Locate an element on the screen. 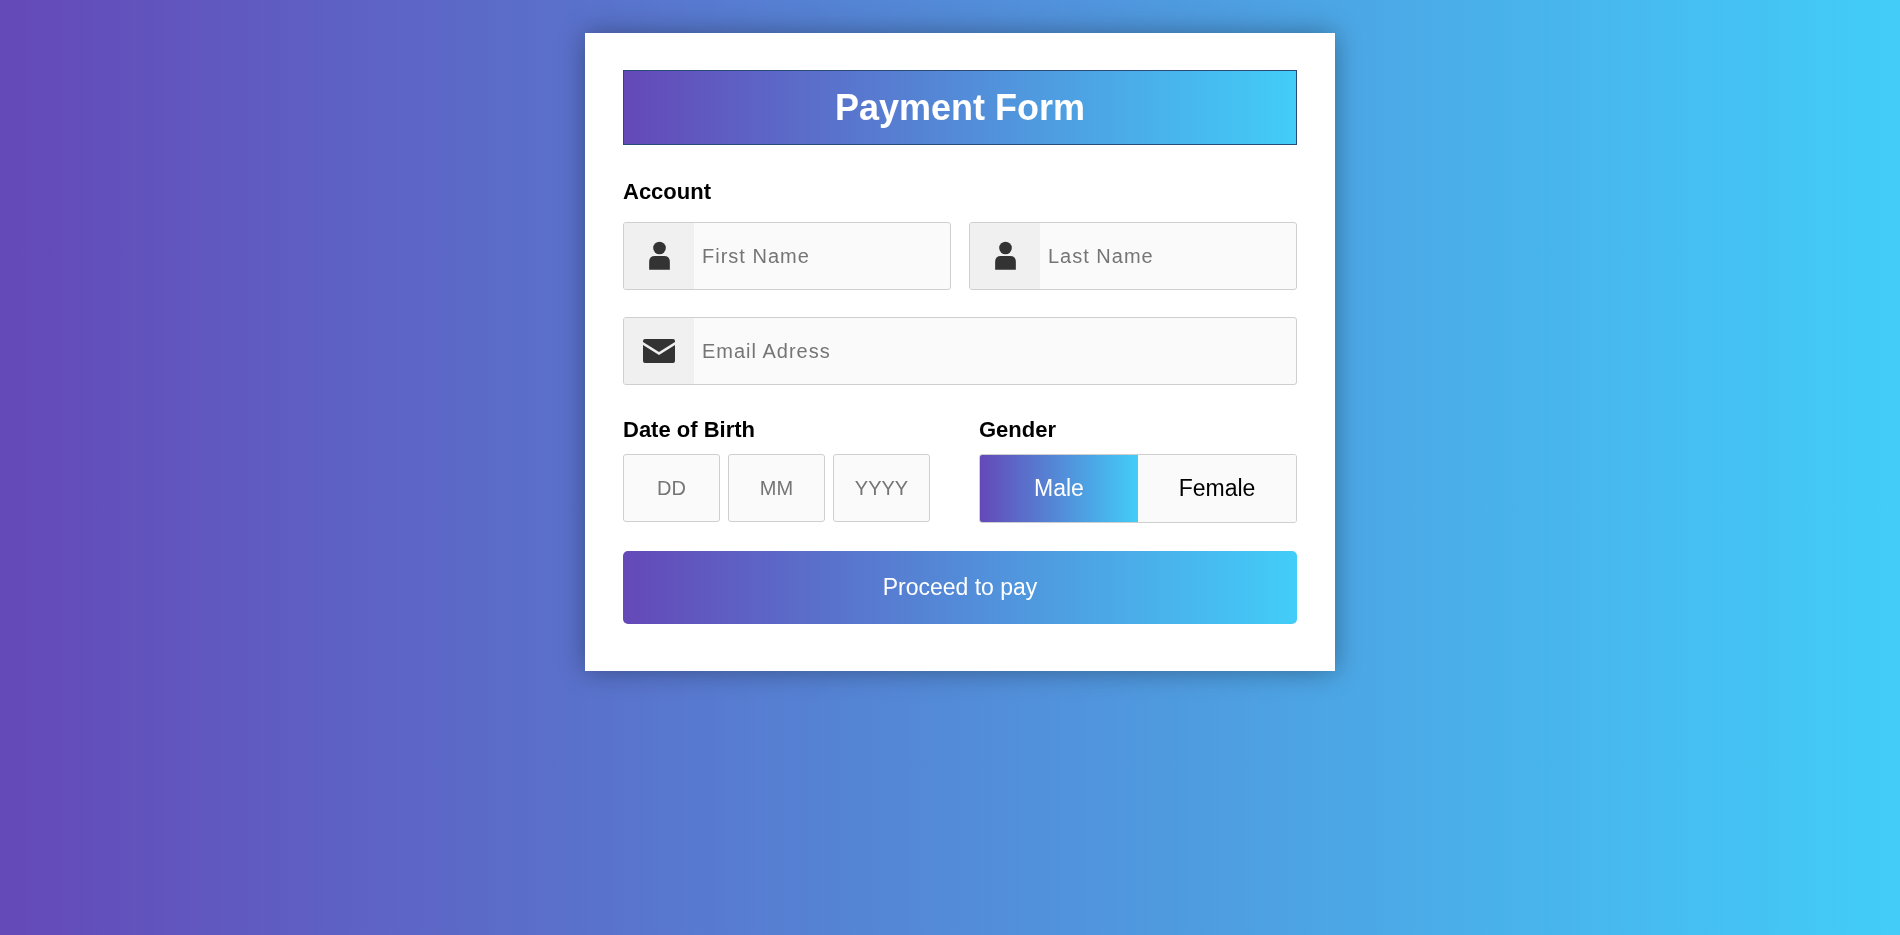 The width and height of the screenshot is (1900, 935). form-title: Payment Form is located at coordinates (960, 107).